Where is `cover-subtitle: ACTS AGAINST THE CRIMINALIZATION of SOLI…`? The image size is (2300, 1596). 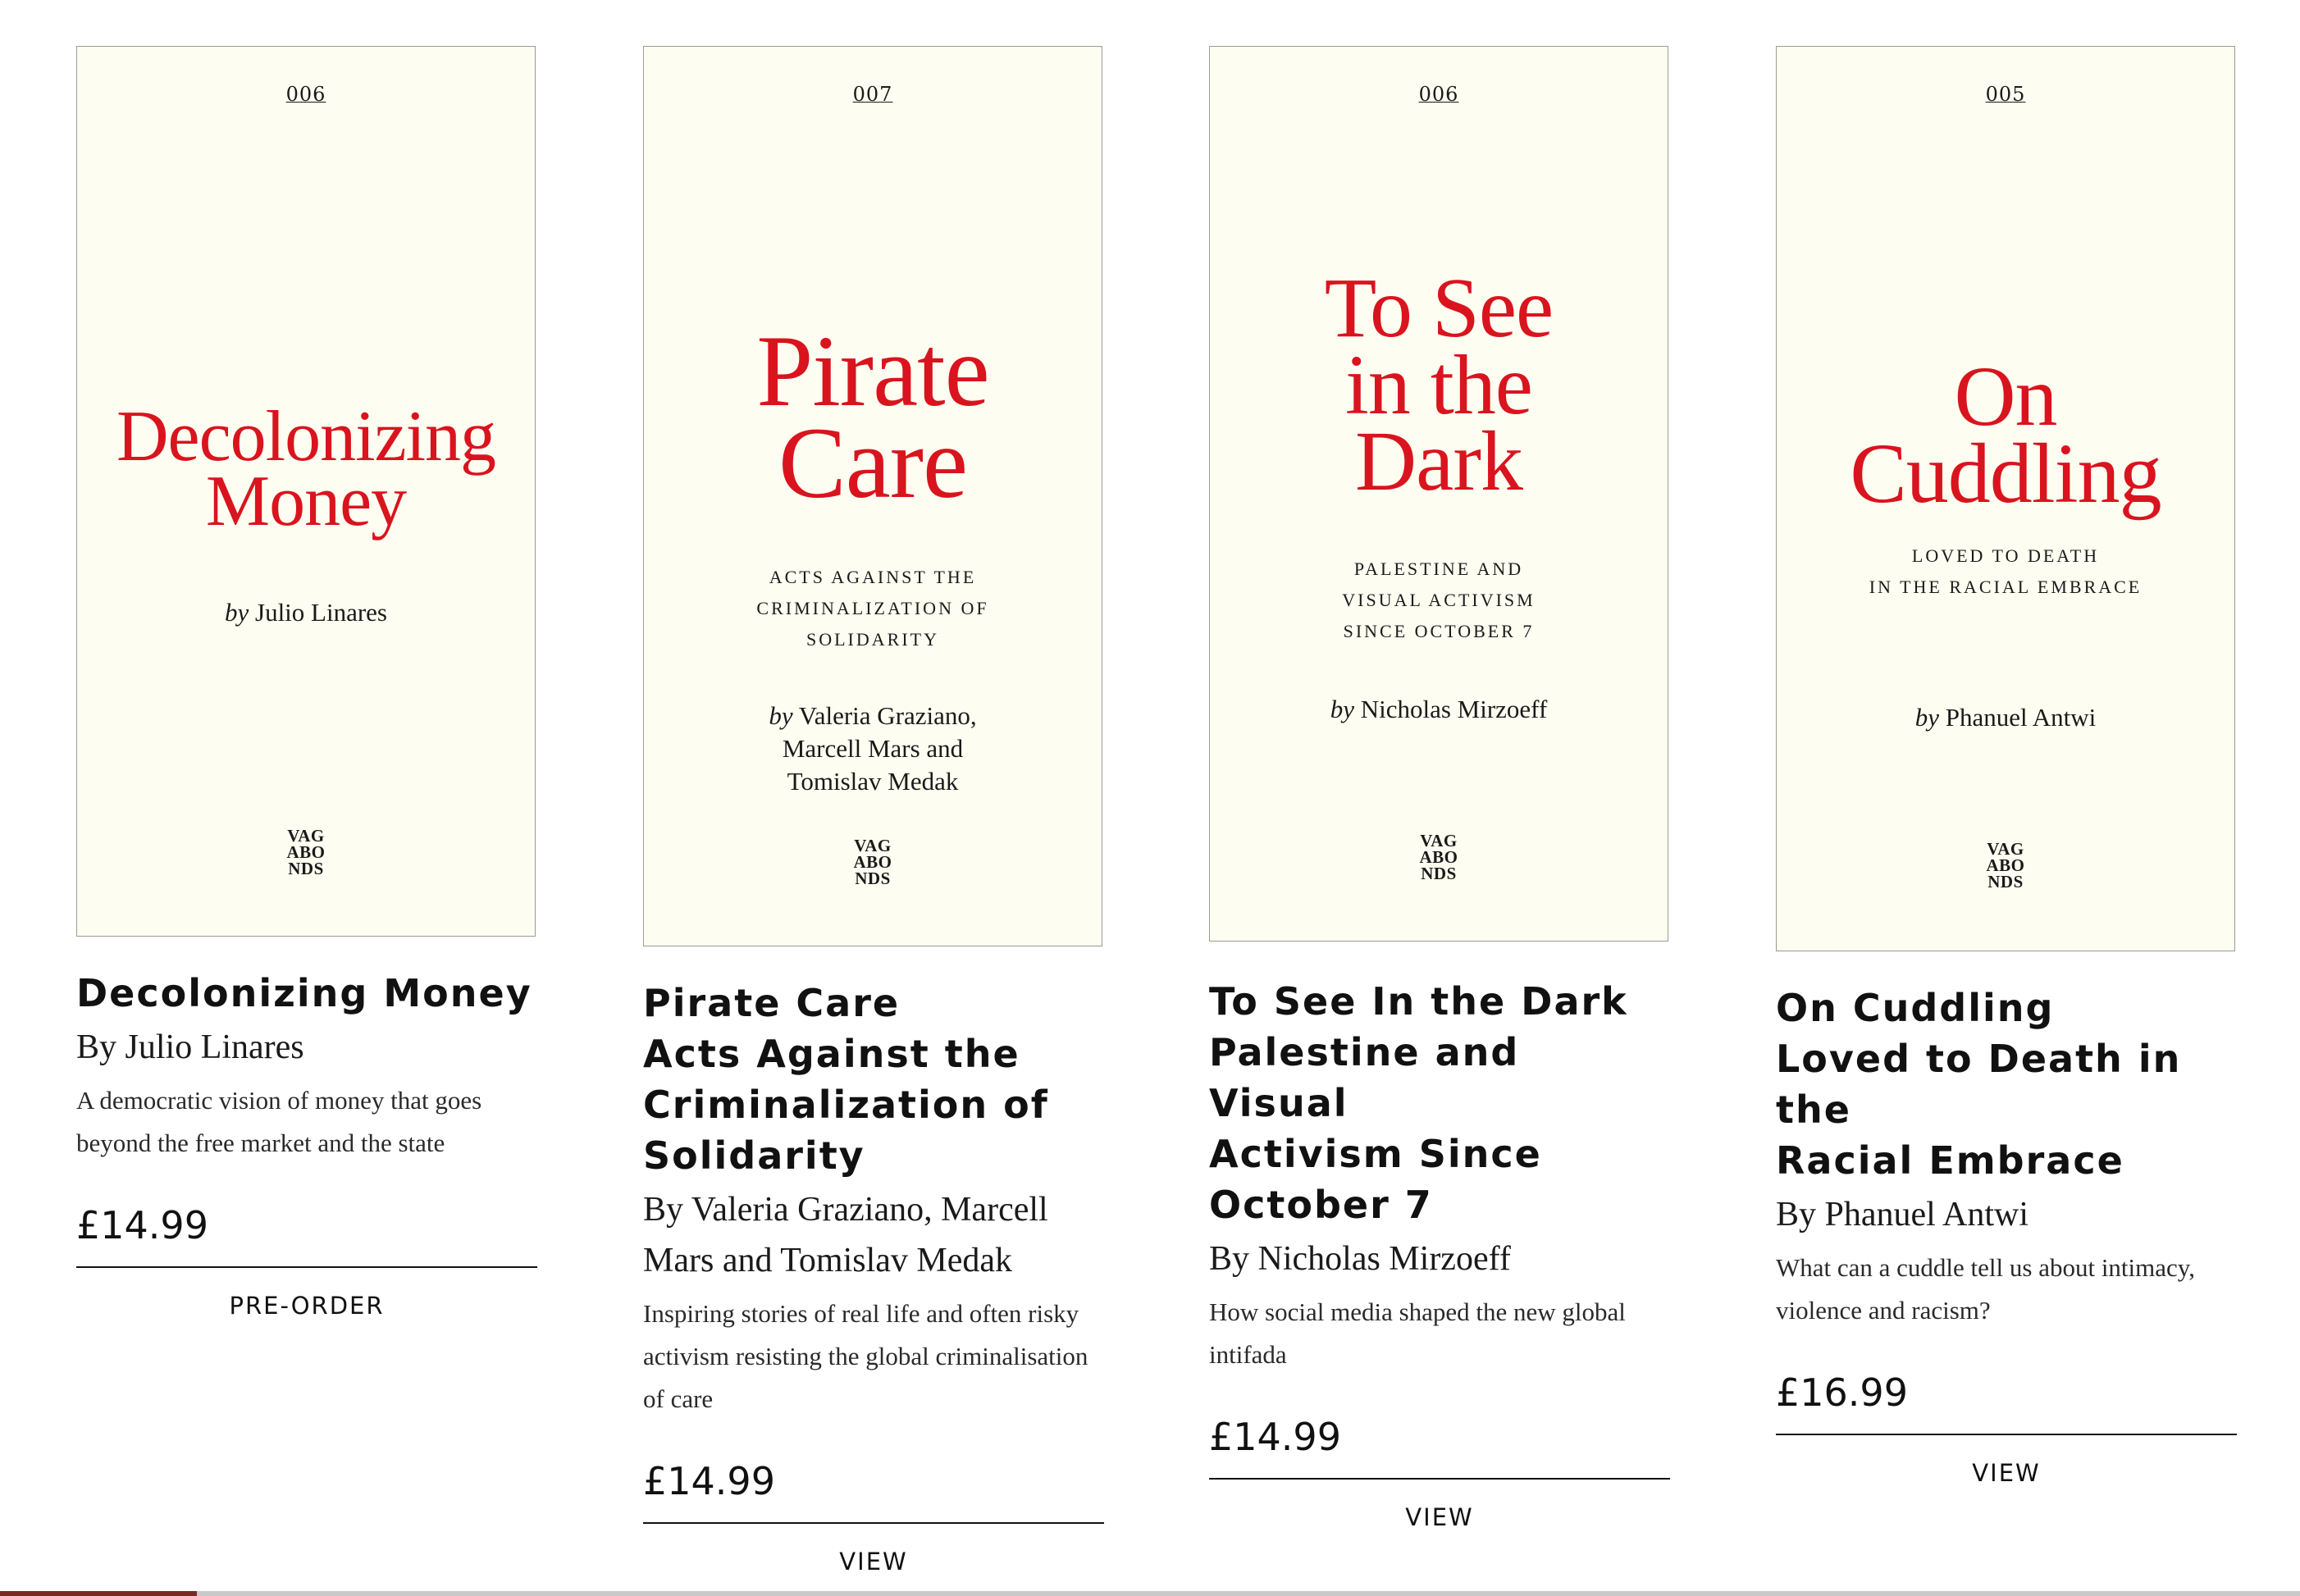 cover-subtitle: ACTS AGAINST THE CRIMINALIZATION of SOLI… is located at coordinates (873, 608).